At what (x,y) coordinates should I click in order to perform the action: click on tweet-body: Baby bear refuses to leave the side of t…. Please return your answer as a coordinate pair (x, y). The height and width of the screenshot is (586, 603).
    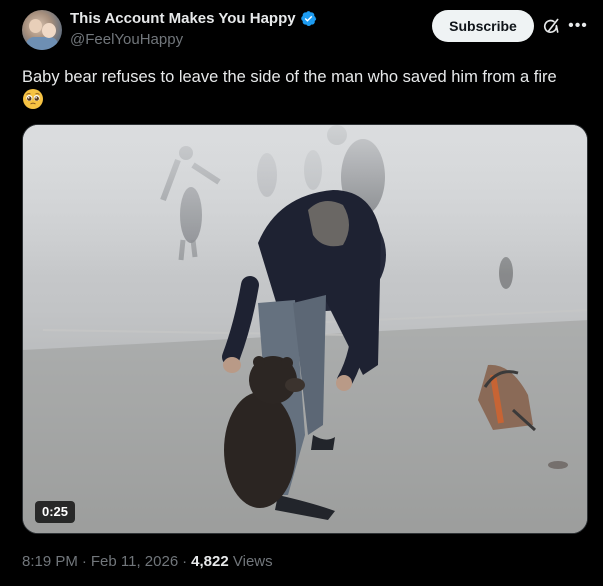
    Looking at the image, I should click on (289, 77).